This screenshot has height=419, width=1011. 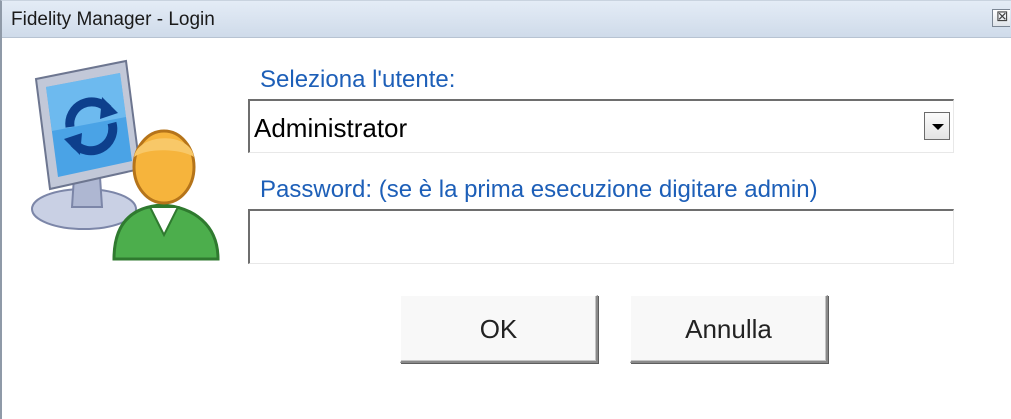 I want to click on user-computer-sync-icon, so click(x=125, y=160).